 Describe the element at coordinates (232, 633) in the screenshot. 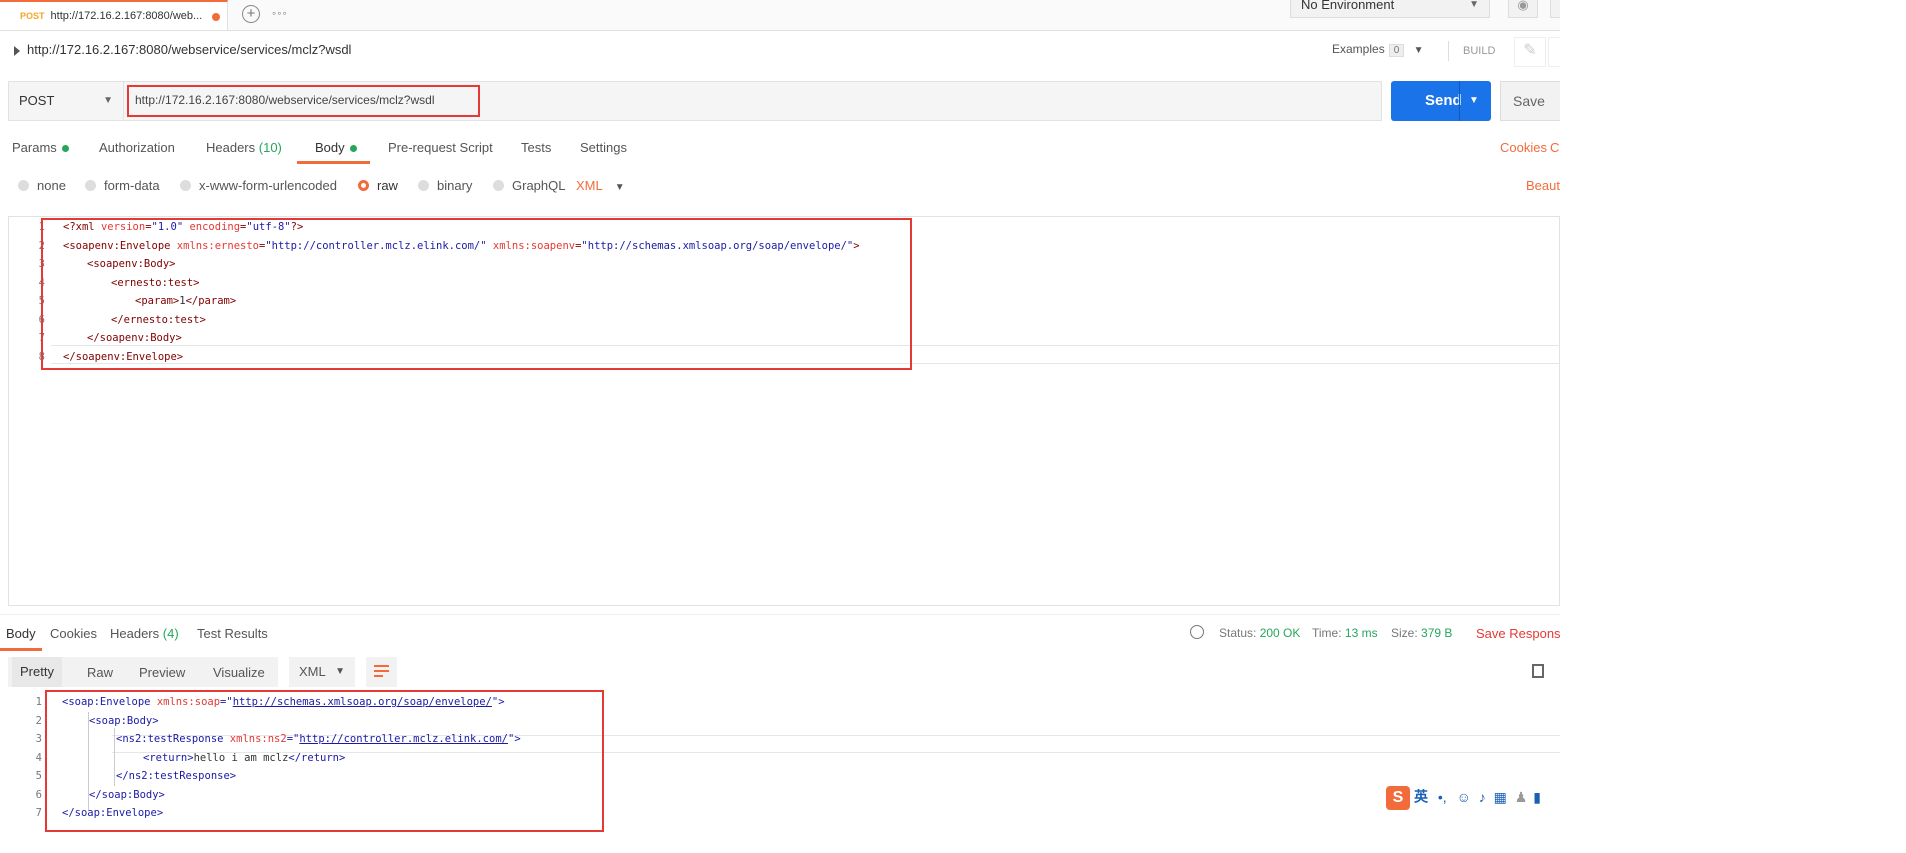

I see `resp-tab-test-results: Test Results` at that location.